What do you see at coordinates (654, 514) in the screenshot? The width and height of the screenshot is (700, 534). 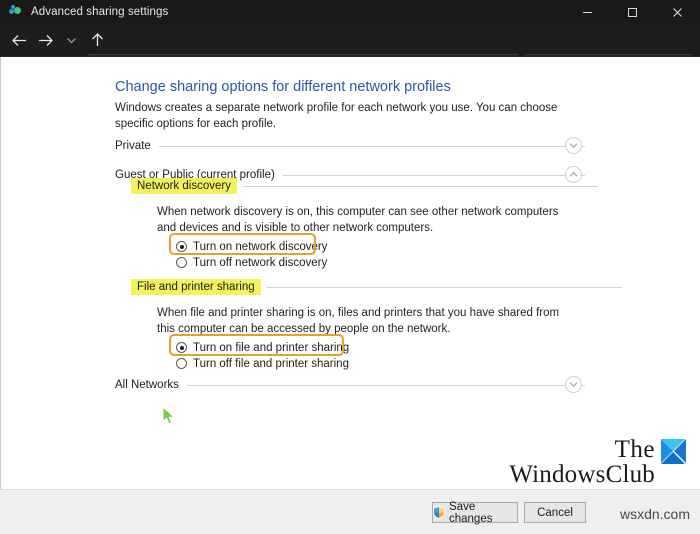 I see `source-watermark: wsxdn.com` at bounding box center [654, 514].